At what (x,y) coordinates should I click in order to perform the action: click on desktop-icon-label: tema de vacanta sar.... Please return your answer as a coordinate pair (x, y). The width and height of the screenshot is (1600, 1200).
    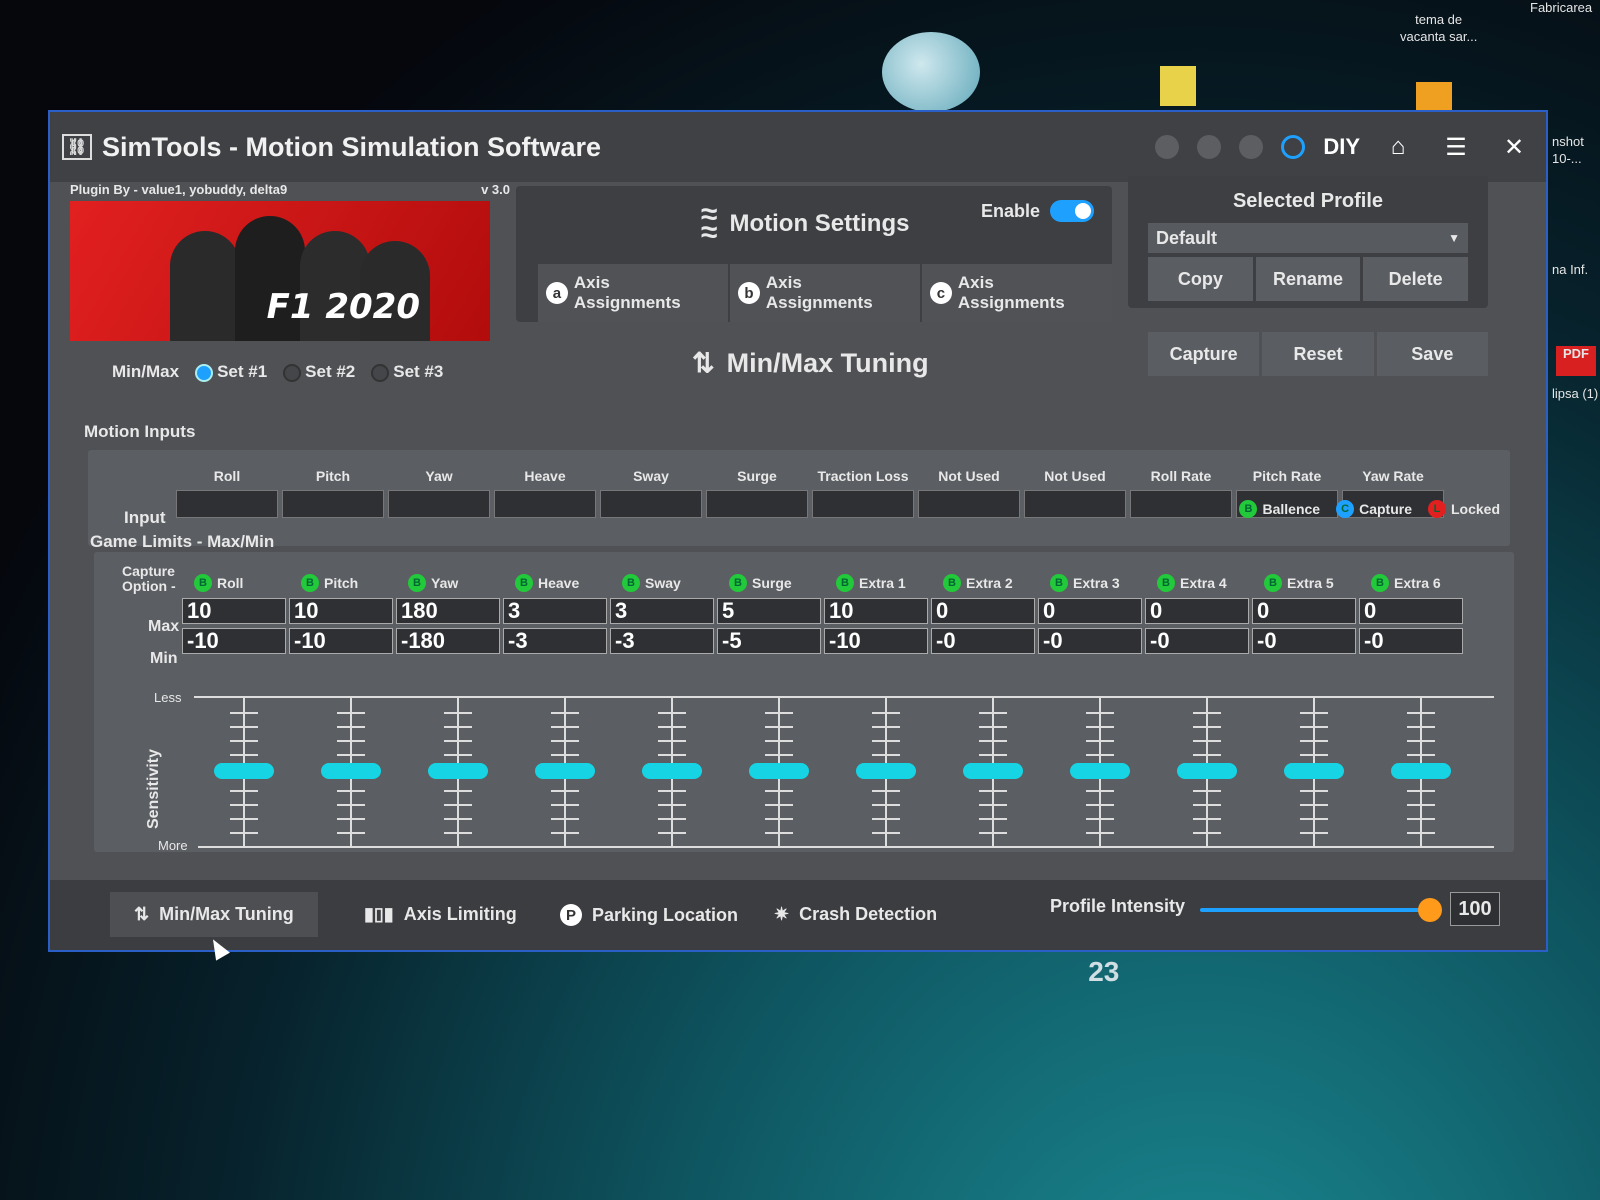
    Looking at the image, I should click on (1438, 29).